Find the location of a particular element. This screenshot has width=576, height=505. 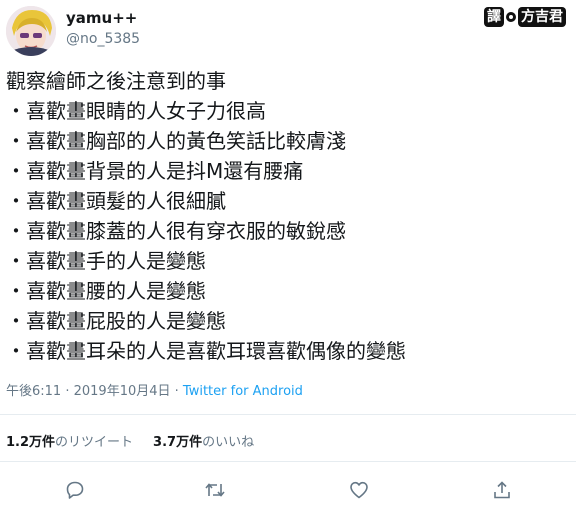

like-icon is located at coordinates (359, 490).